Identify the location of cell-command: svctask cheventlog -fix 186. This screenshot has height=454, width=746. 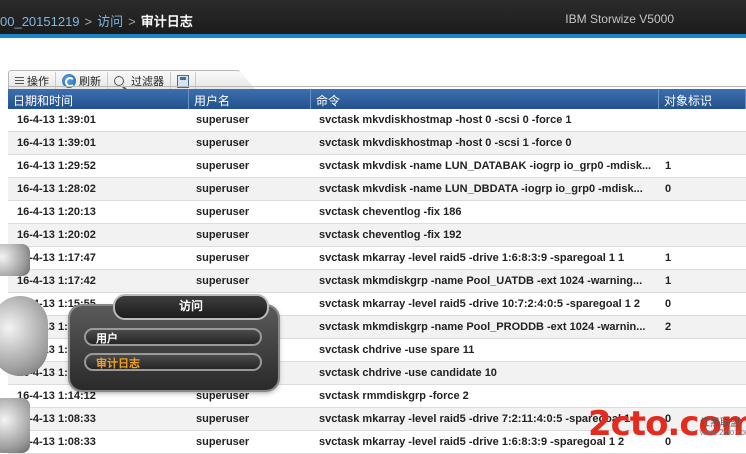
(390, 212).